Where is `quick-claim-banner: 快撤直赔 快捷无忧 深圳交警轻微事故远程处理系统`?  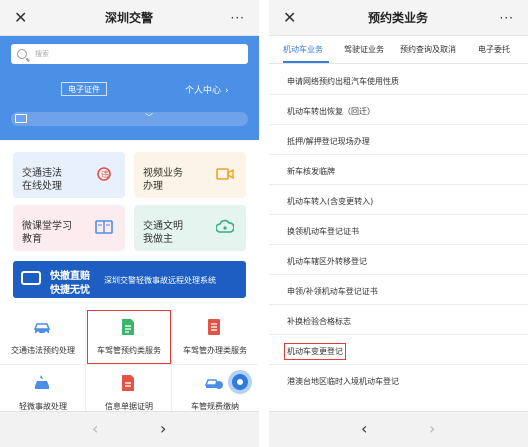
quick-claim-banner: 快撤直赔 快捷无忧 深圳交警轻微事故远程处理系统 is located at coordinates (129, 279).